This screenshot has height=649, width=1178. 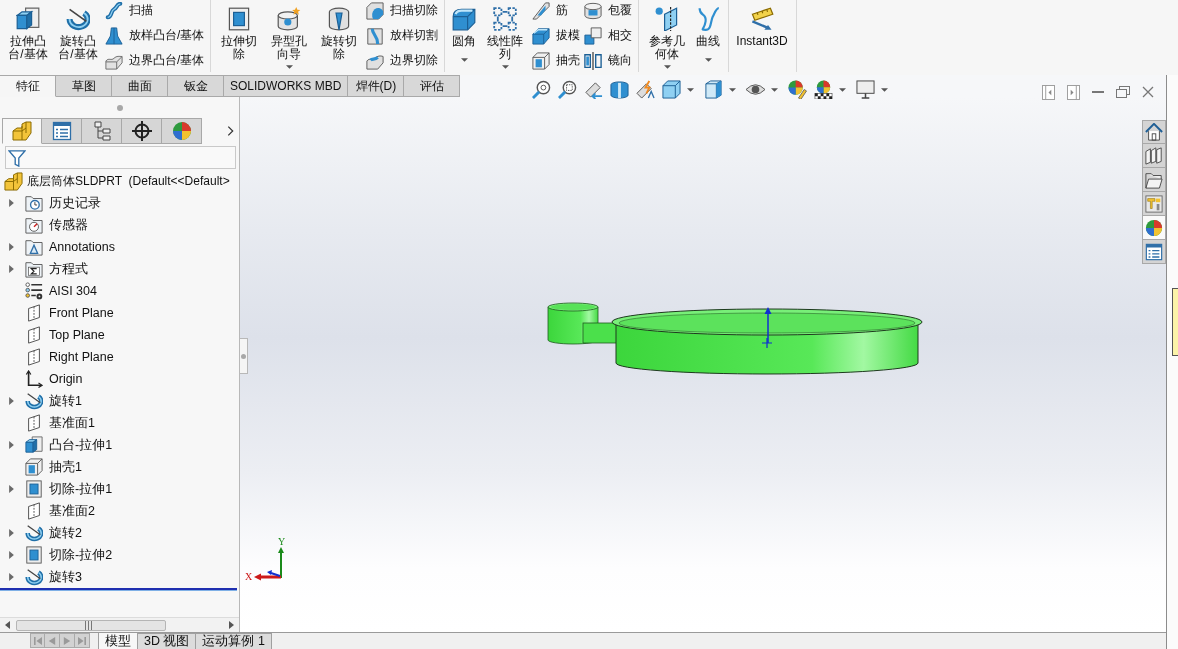 I want to click on tab: 评估, so click(x=432, y=86).